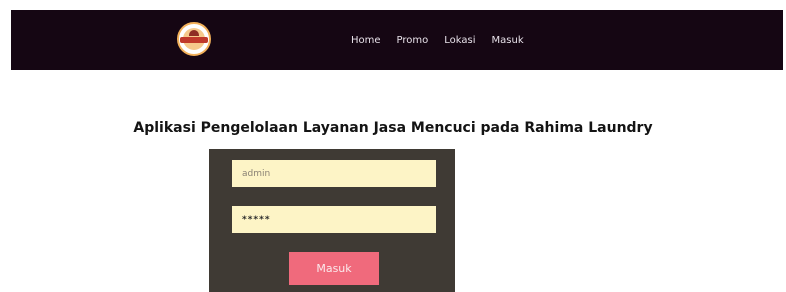  I want to click on logo-band, so click(194, 40).